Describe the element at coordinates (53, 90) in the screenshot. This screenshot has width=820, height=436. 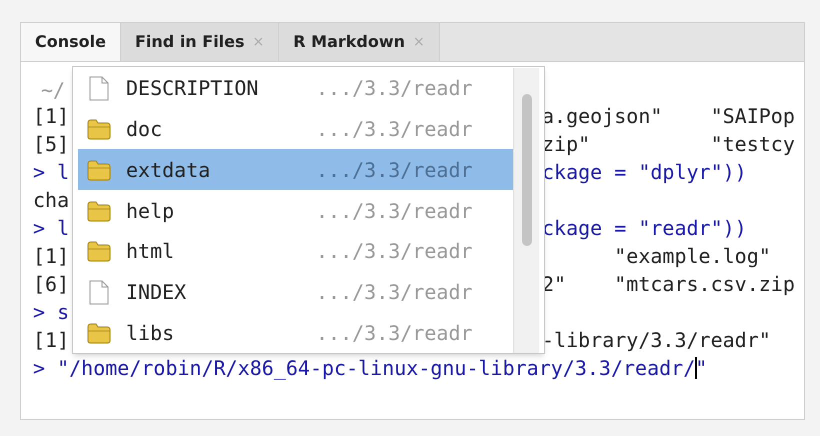
I see `console-path: ~/` at that location.